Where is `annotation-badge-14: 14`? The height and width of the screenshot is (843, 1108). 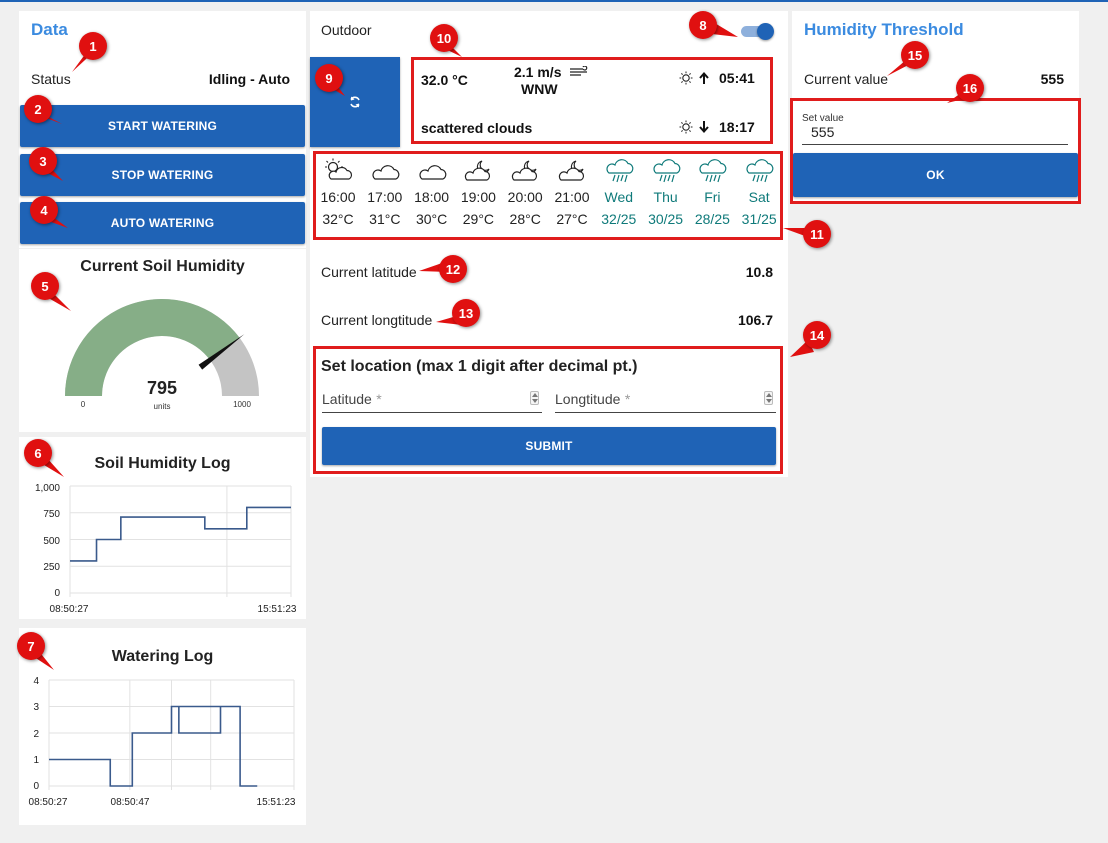 annotation-badge-14: 14 is located at coordinates (817, 335).